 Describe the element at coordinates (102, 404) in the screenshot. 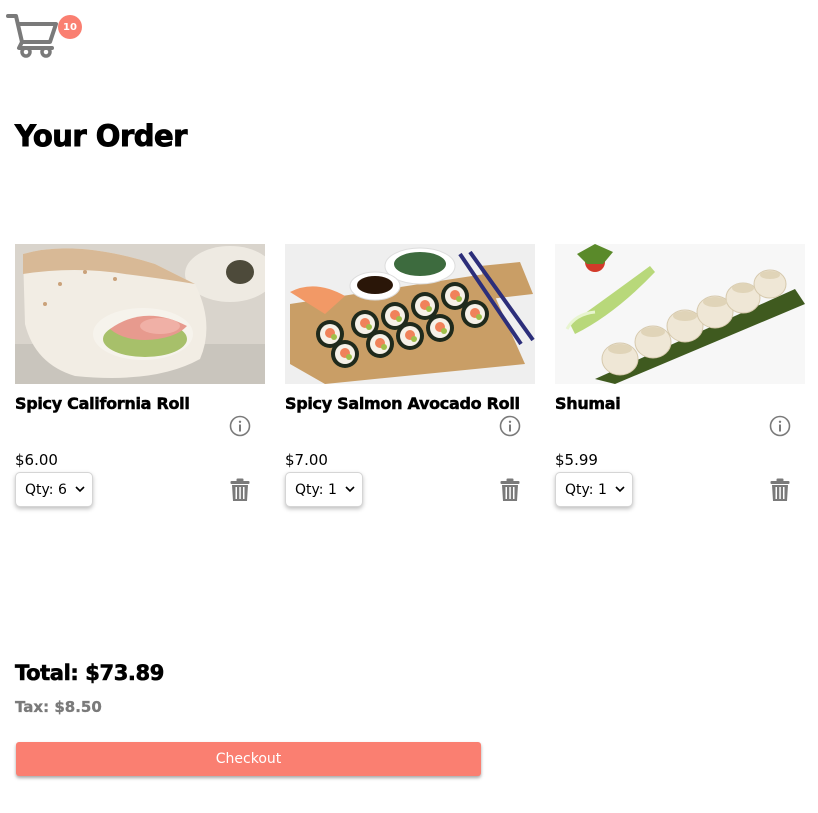

I see `item-name: Spicy California Roll` at that location.